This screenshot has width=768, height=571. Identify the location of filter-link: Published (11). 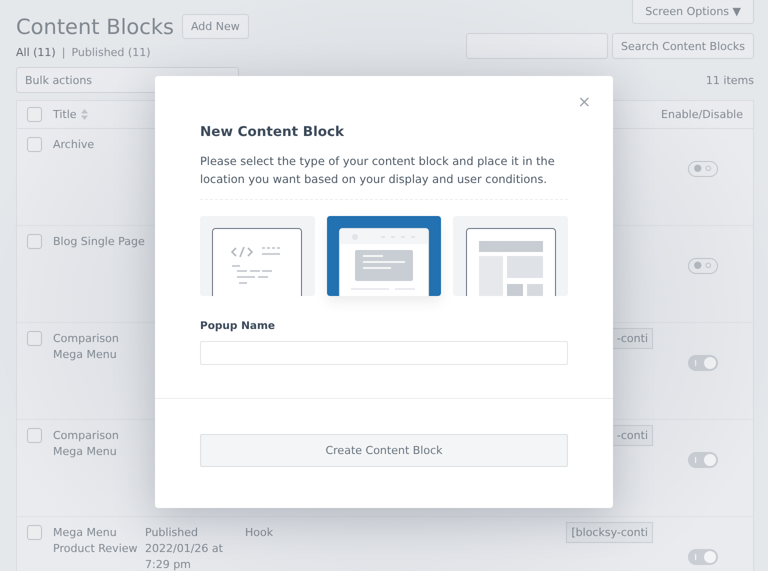
(111, 52).